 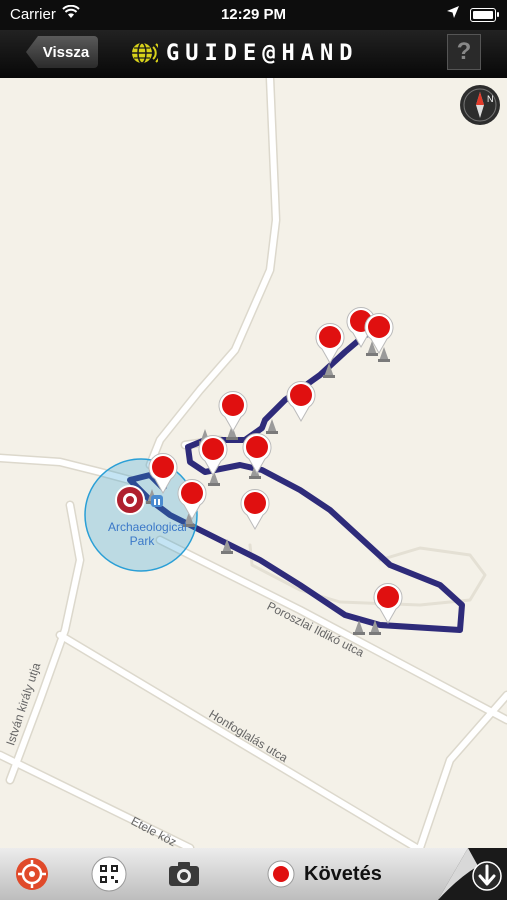 I want to click on globe-signal-icon, so click(x=145, y=53).